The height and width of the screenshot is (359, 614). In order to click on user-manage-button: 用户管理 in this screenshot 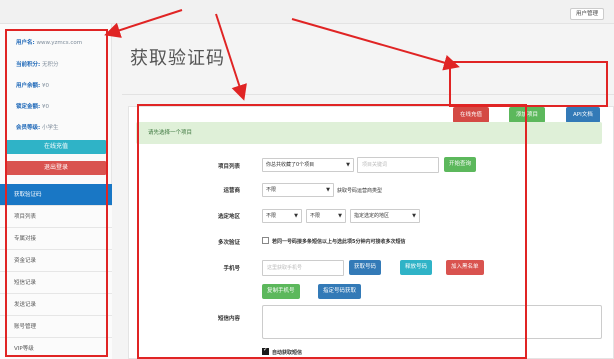, I will do `click(586, 14)`.